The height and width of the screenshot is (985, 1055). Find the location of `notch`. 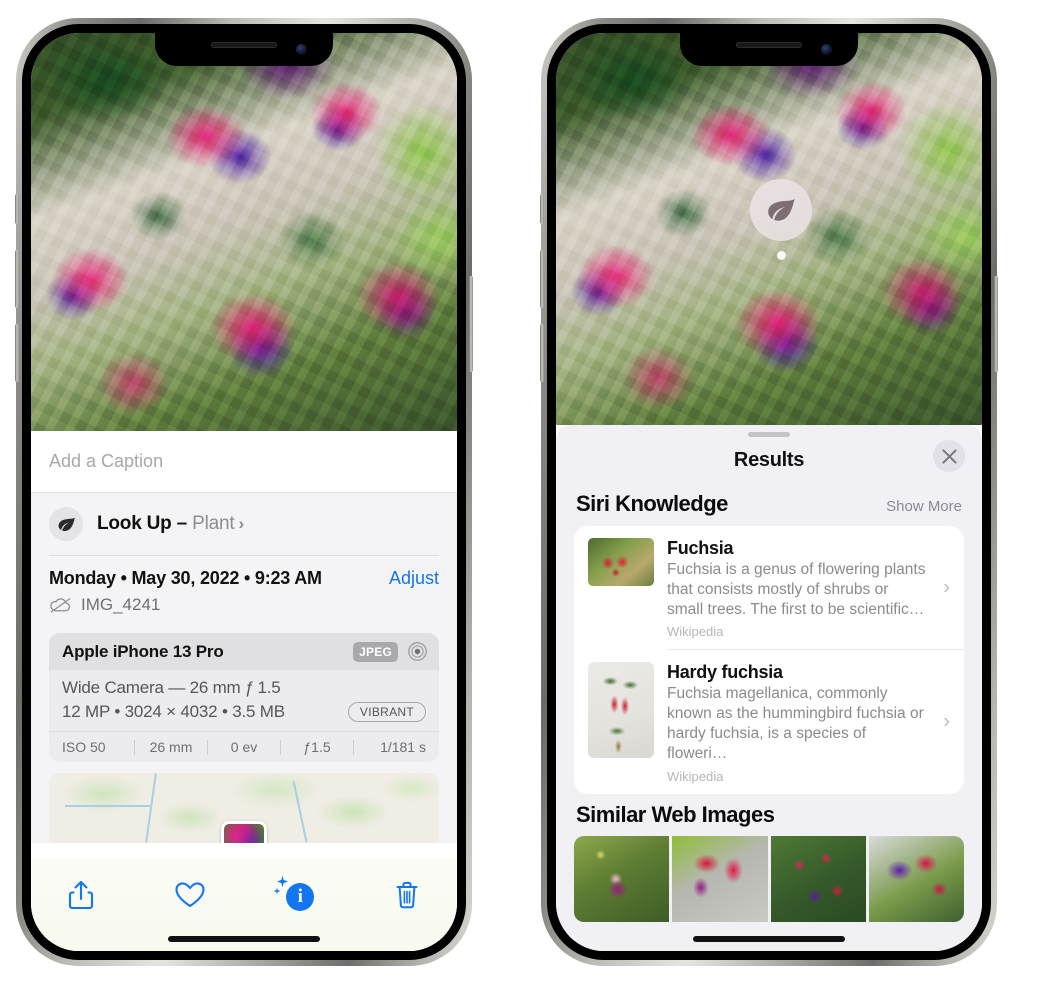

notch is located at coordinates (244, 49).